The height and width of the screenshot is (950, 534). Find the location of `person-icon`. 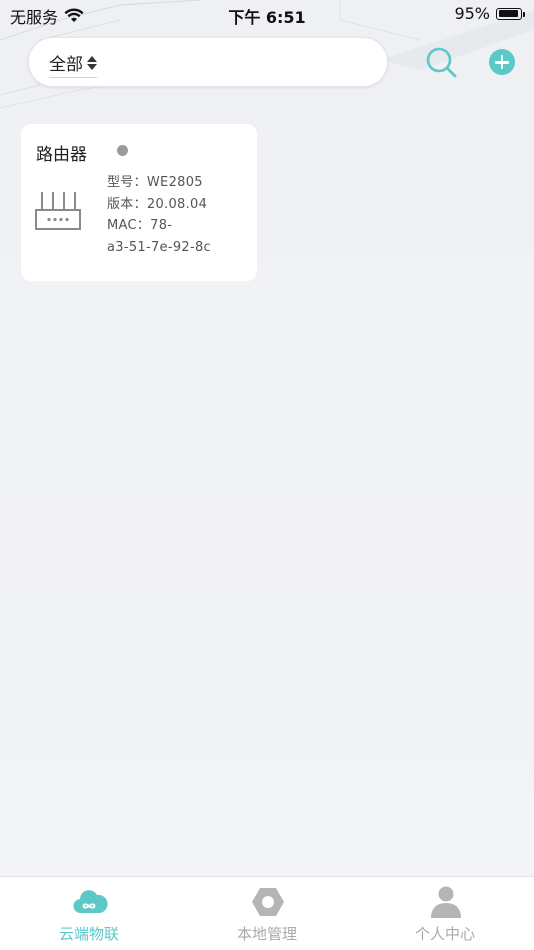

person-icon is located at coordinates (446, 902).